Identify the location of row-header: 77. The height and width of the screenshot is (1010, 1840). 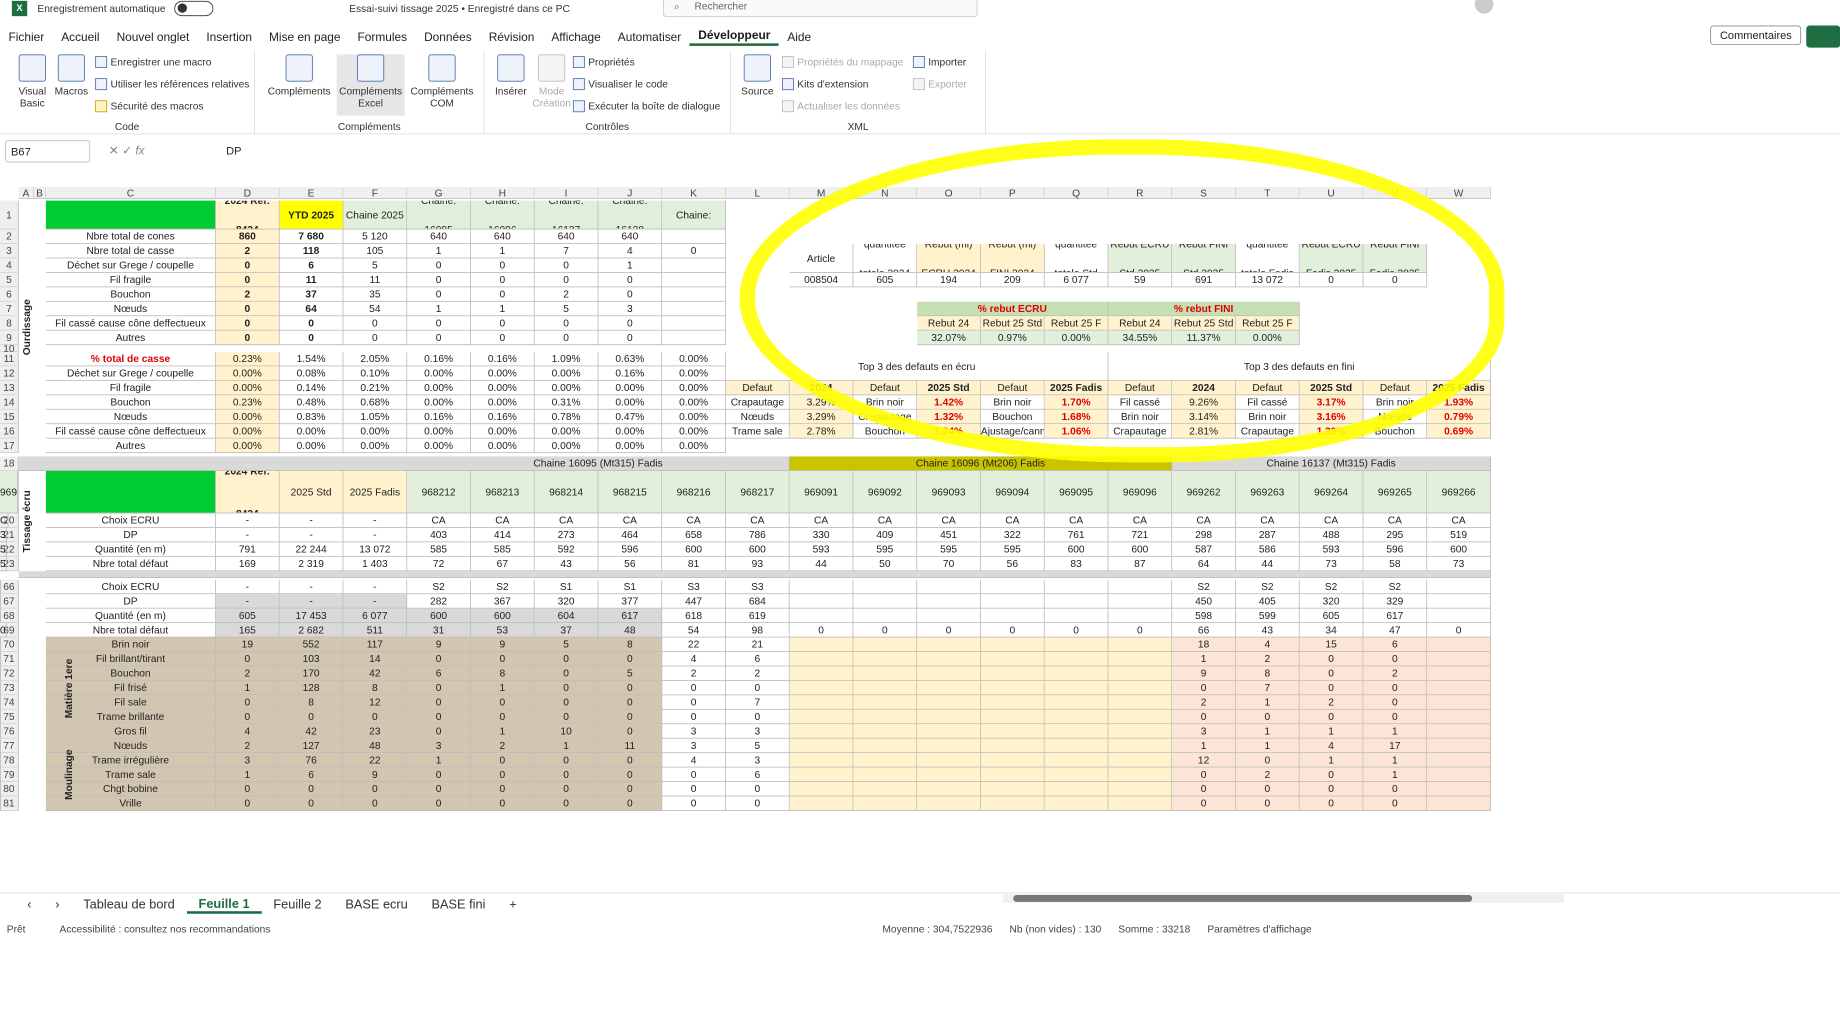
(9, 746).